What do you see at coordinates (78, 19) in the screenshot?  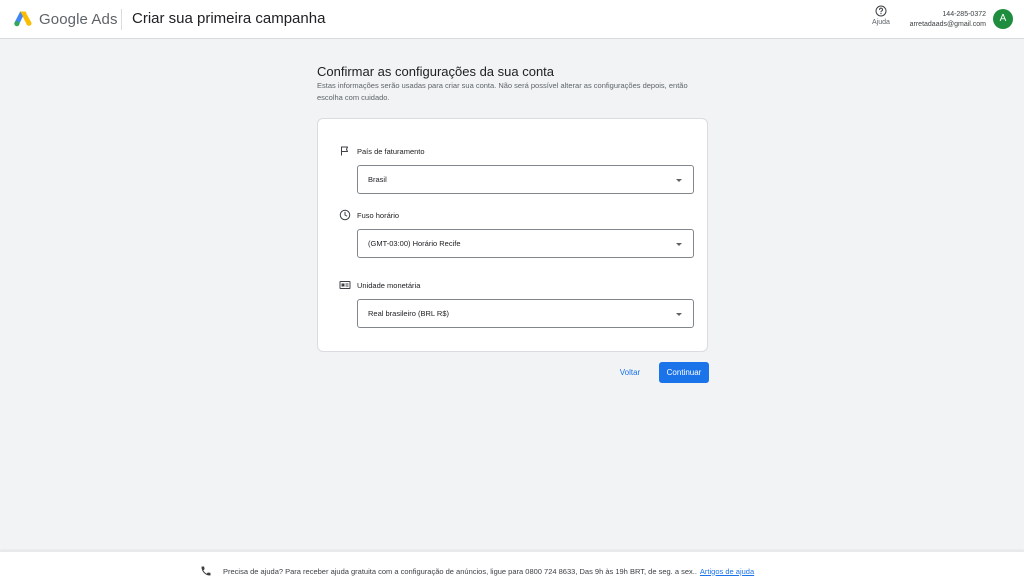 I see `brand-name: Google Ads` at bounding box center [78, 19].